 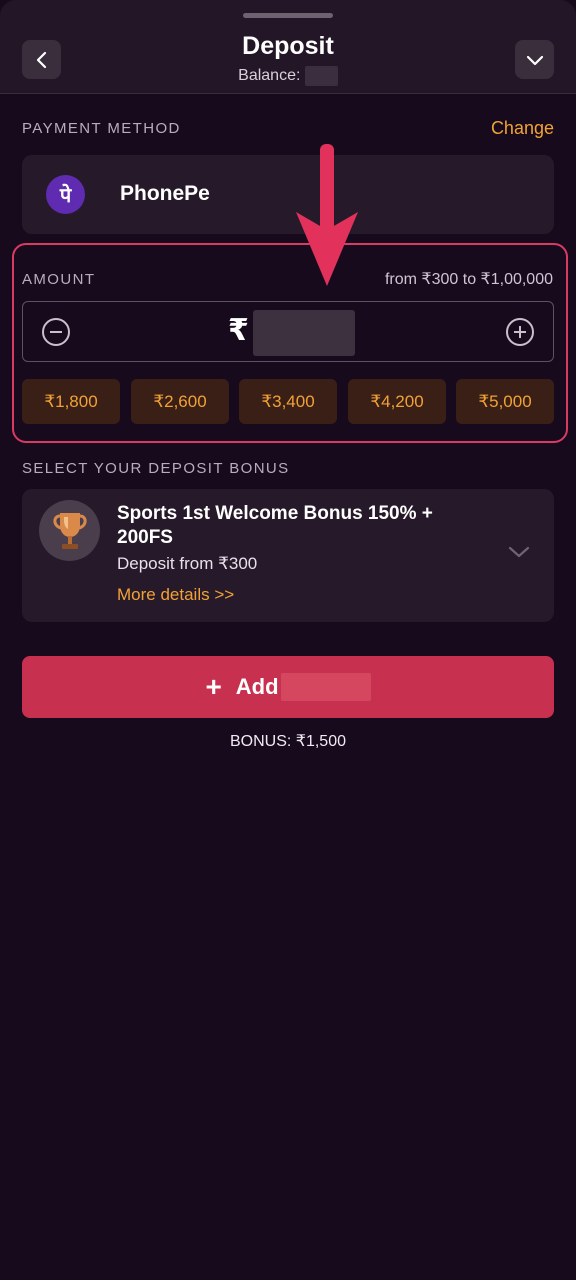 What do you see at coordinates (180, 401) in the screenshot?
I see `amount-chip: ₹2,600` at bounding box center [180, 401].